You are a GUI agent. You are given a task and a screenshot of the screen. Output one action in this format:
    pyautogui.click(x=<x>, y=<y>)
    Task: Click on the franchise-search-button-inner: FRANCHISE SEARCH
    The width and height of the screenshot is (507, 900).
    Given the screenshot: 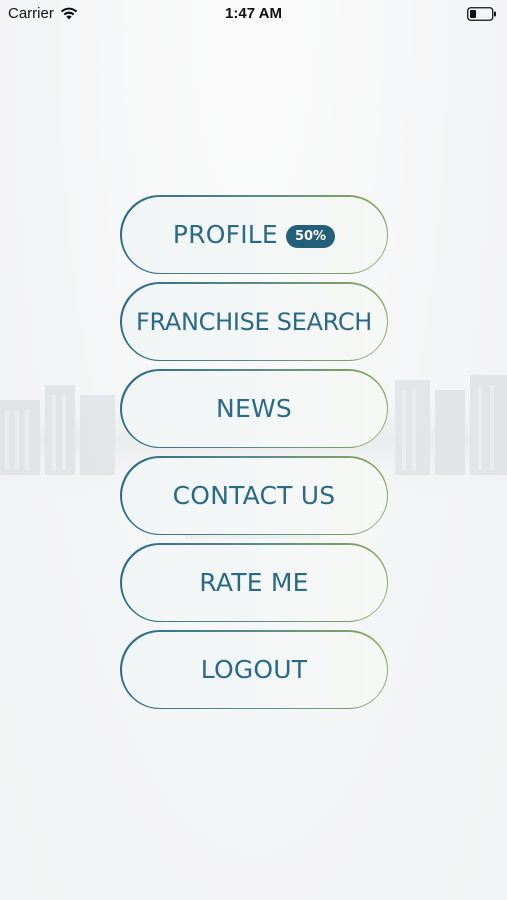 What is the action you would take?
    pyautogui.click(x=254, y=321)
    